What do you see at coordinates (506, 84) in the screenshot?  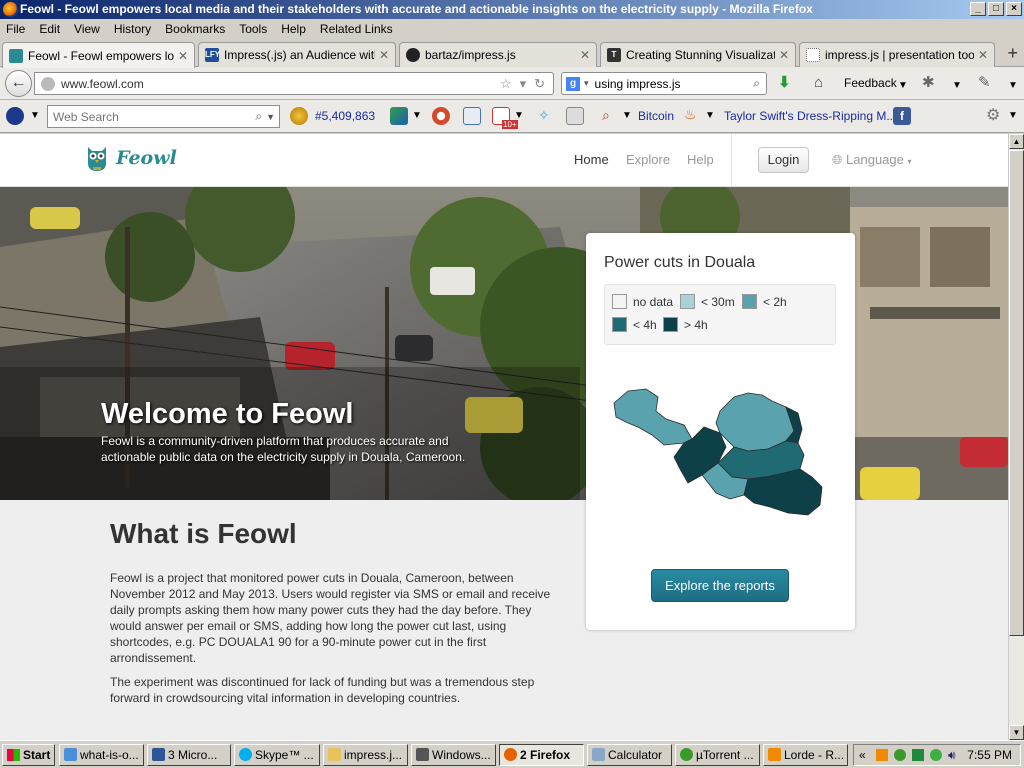 I see `bookmark-star-icon: ☆` at bounding box center [506, 84].